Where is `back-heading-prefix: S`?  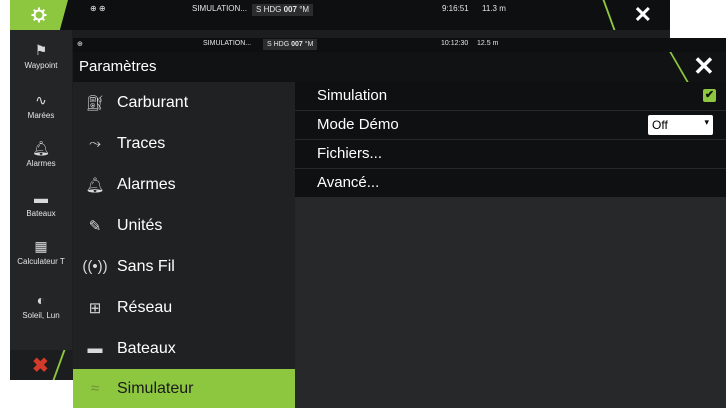
back-heading-prefix: S is located at coordinates (259, 9).